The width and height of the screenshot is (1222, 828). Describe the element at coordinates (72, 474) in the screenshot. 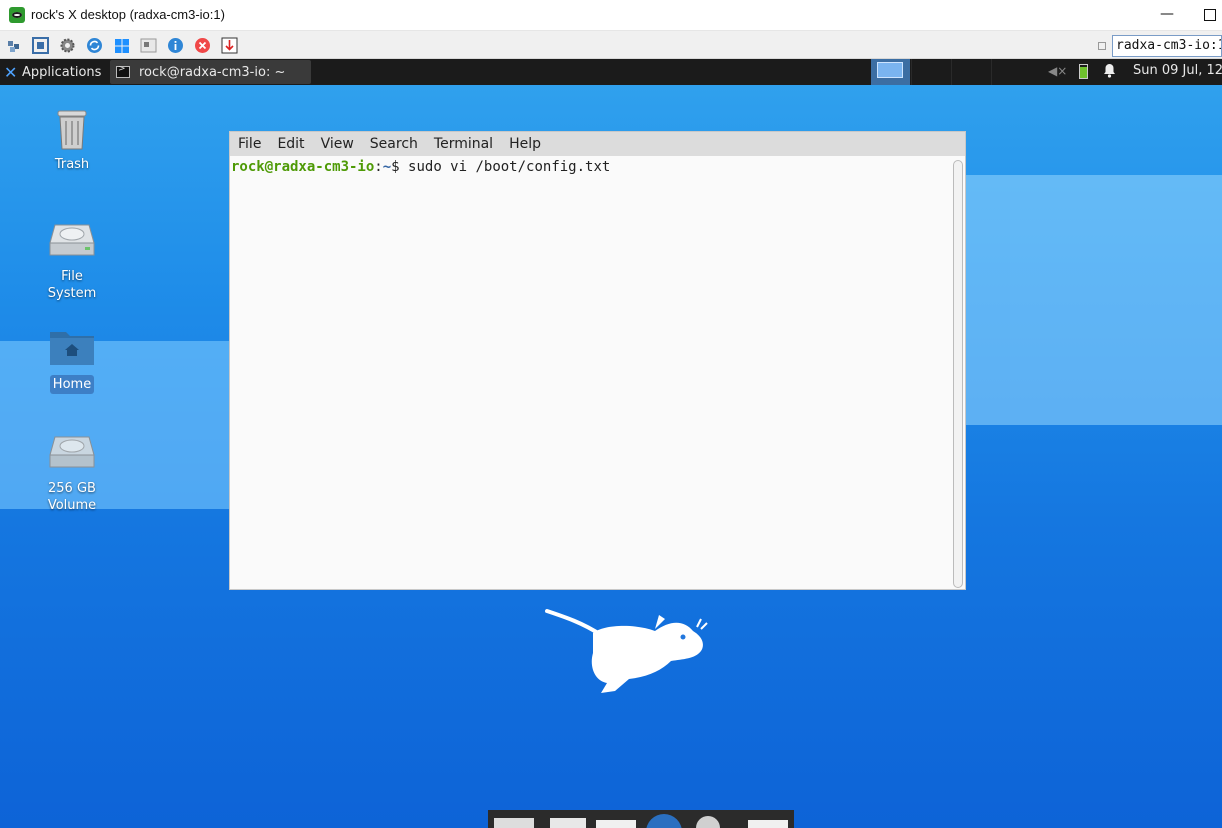

I see `desktop-icon-256gb-volume: 256 GB Volume` at that location.